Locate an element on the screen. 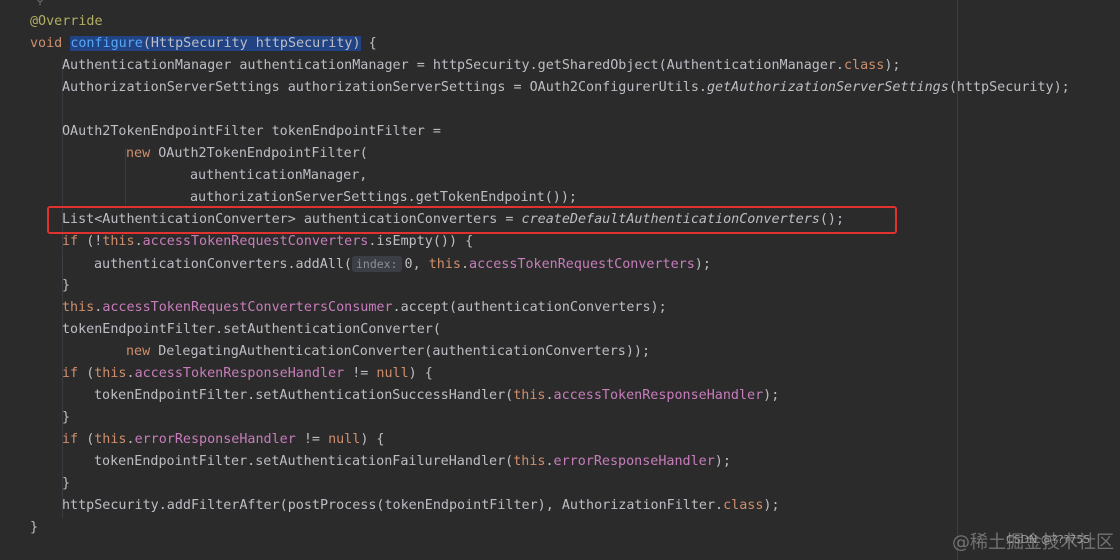 Image resolution: width=1120 pixels, height=560 pixels. code-line: new OAuth2TokenEndpointFilter( is located at coordinates (247, 154).